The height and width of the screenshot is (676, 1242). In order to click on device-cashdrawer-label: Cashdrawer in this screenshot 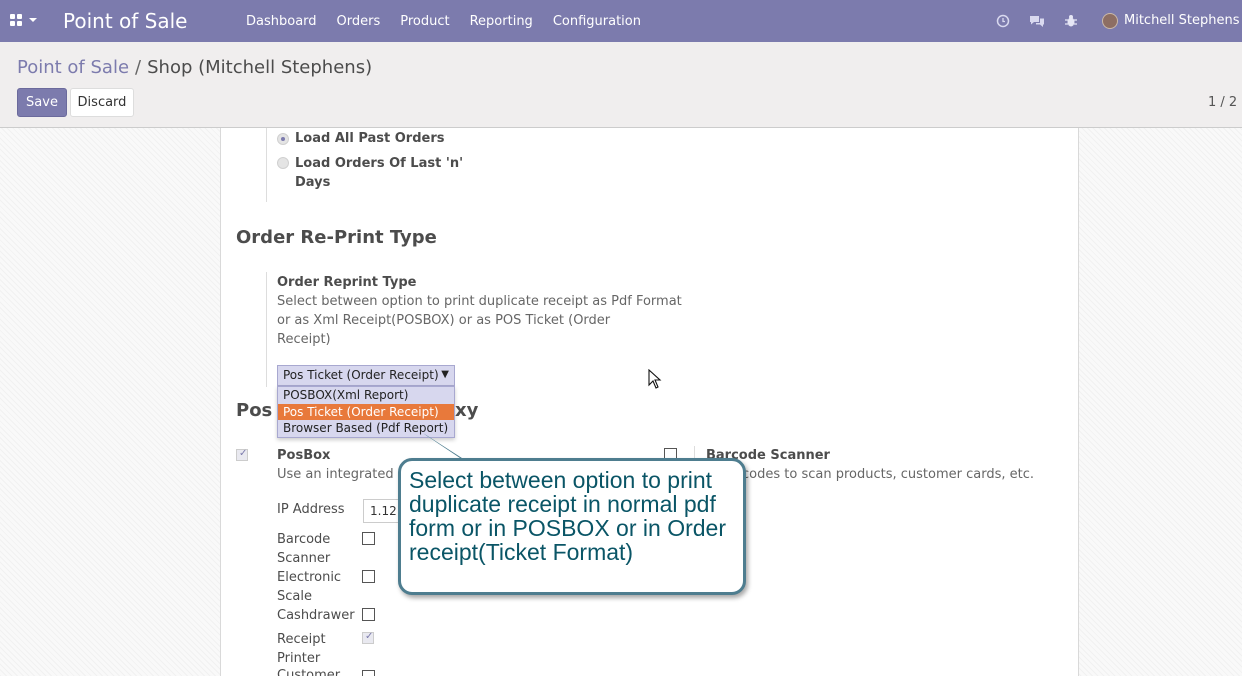, I will do `click(316, 615)`.